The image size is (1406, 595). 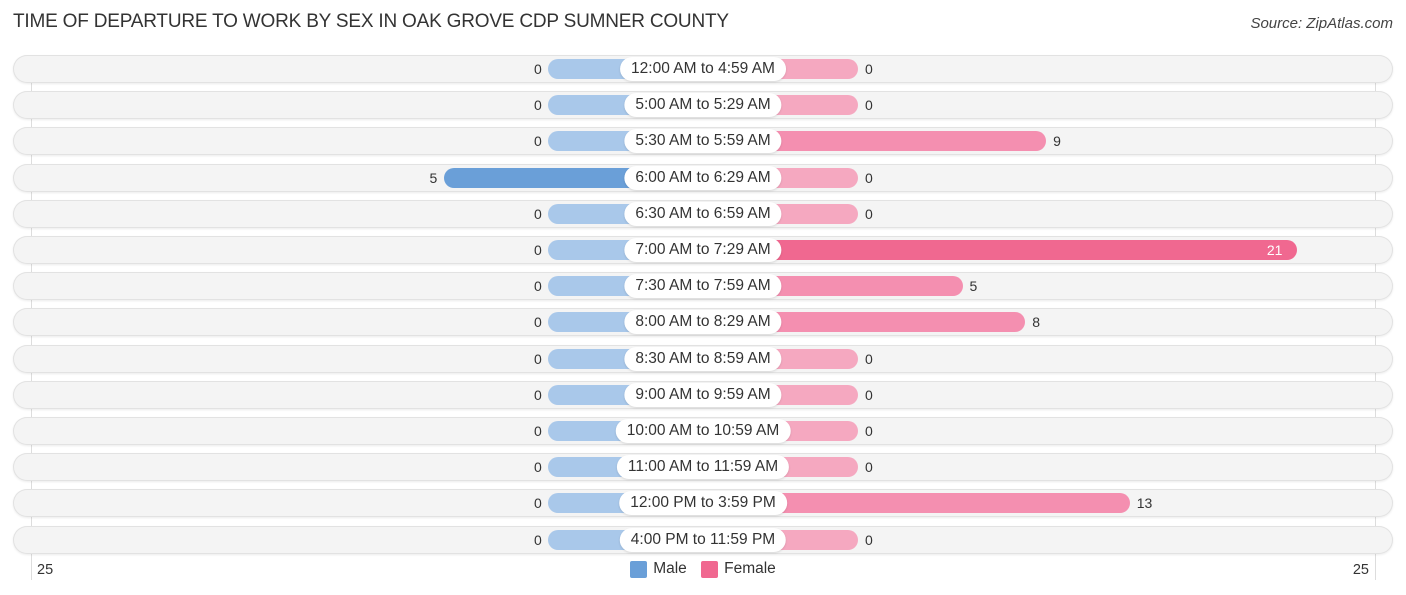 What do you see at coordinates (1057, 141) in the screenshot?
I see `data-label-female: 9` at bounding box center [1057, 141].